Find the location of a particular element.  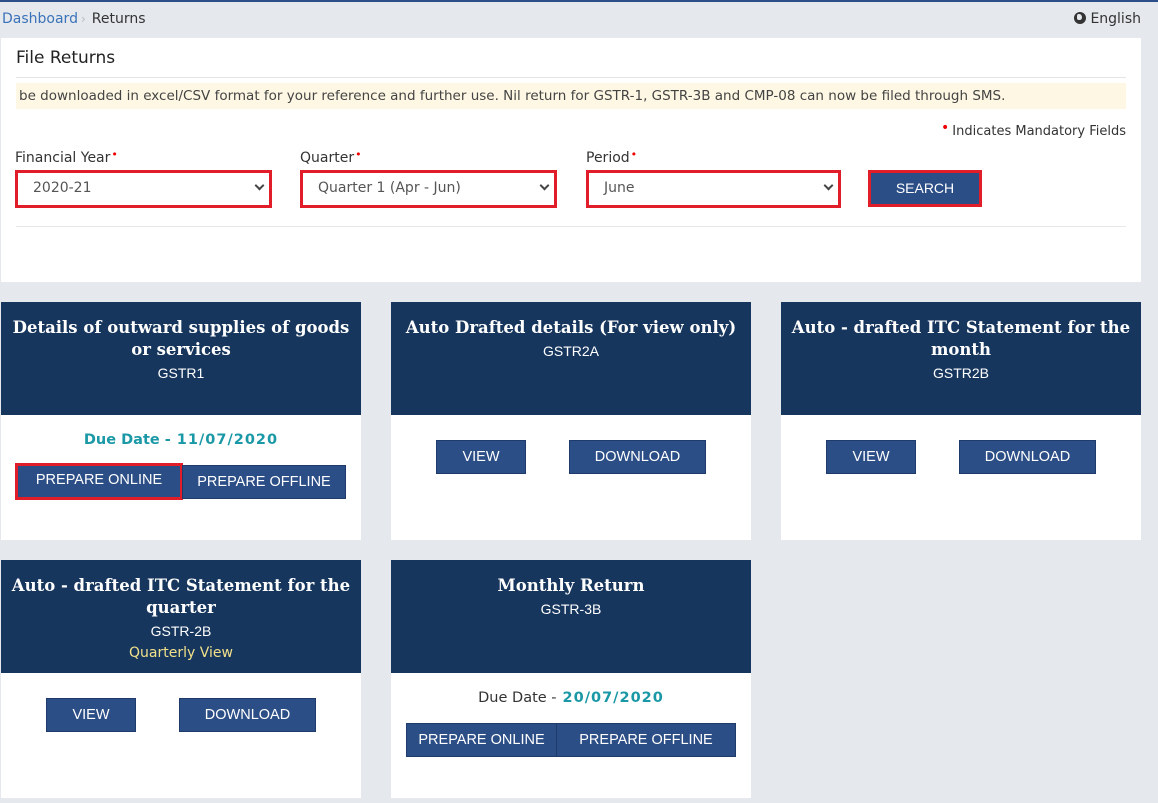

card-header: Monthly Return GSTR-3B is located at coordinates (571, 616).